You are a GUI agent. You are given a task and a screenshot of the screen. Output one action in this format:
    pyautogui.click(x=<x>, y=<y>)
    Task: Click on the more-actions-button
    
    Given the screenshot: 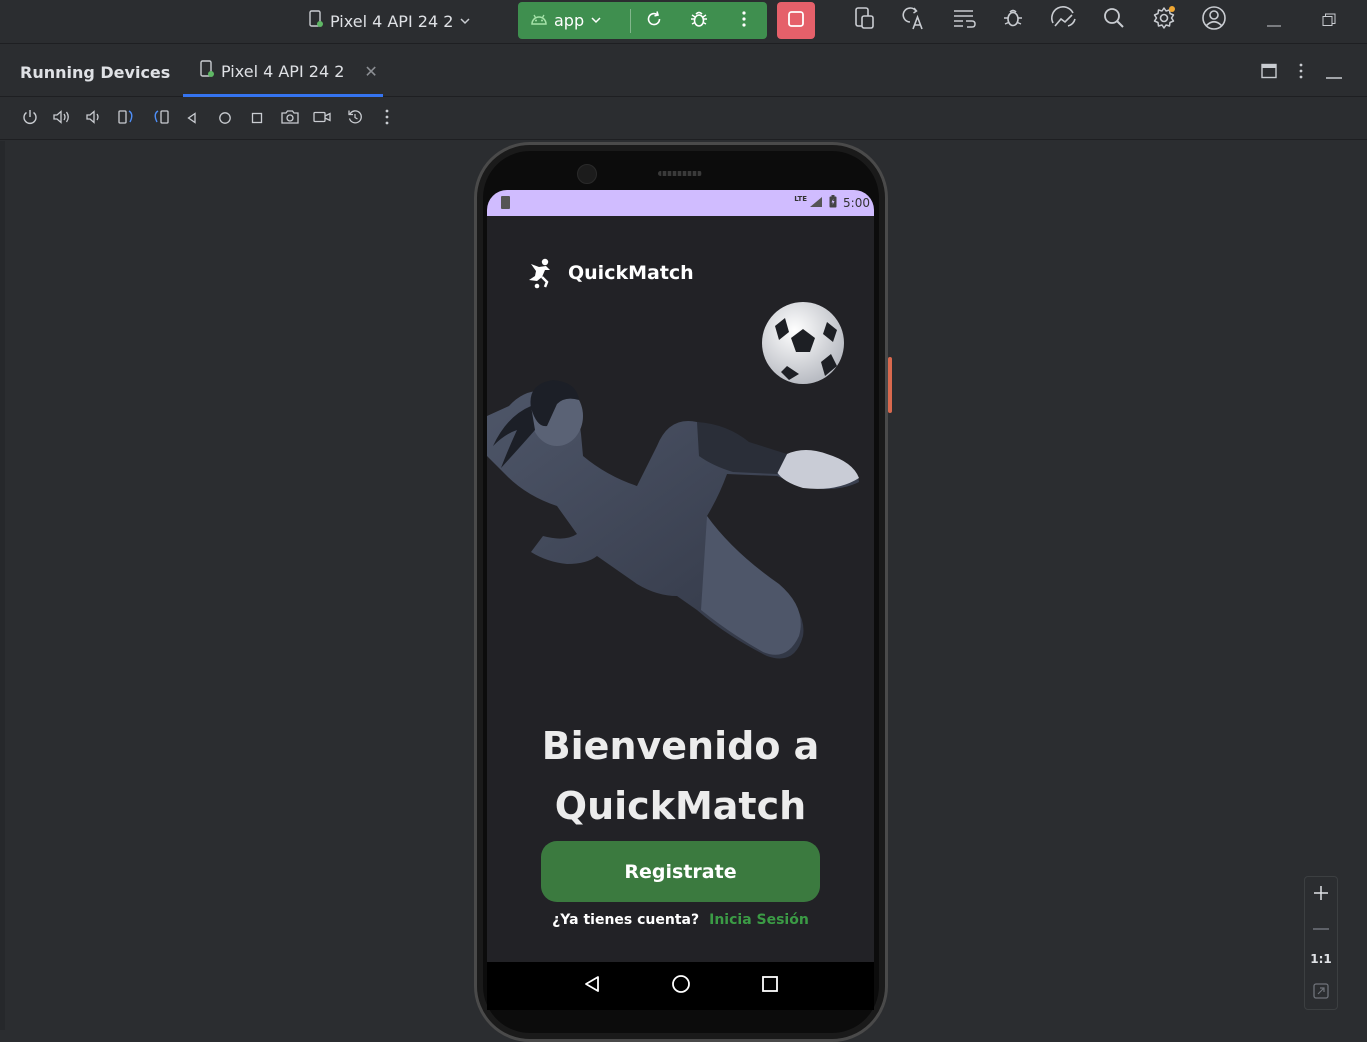 What is the action you would take?
    pyautogui.click(x=743, y=20)
    